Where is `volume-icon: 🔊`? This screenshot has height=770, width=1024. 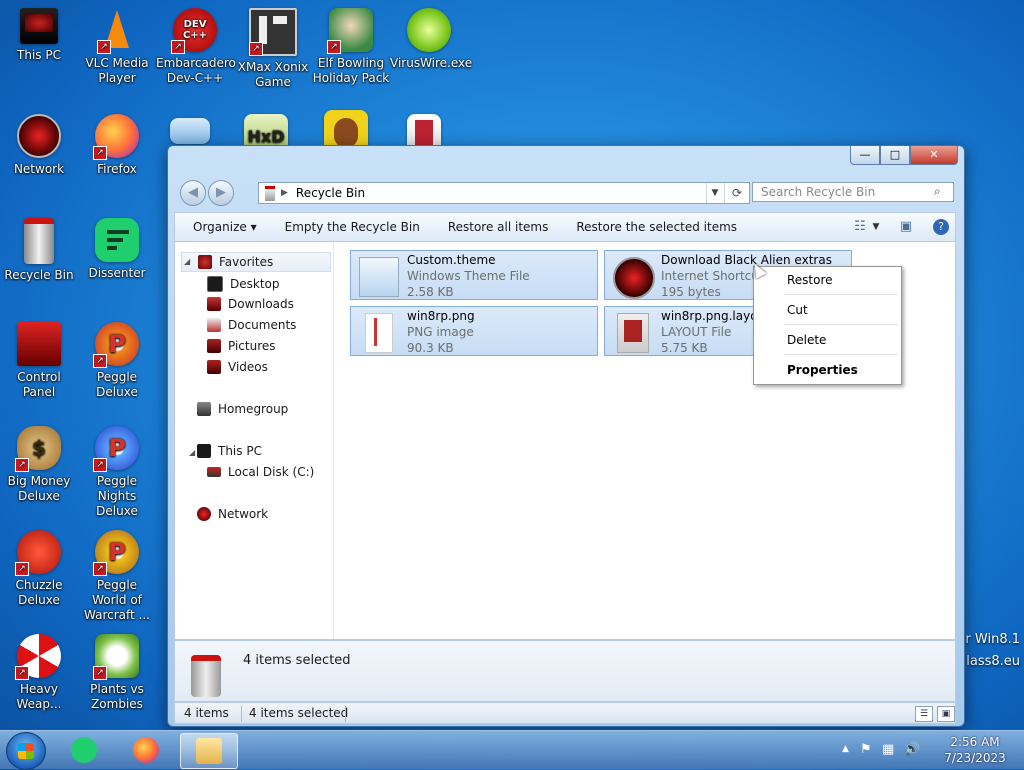
volume-icon: 🔊 is located at coordinates (912, 749).